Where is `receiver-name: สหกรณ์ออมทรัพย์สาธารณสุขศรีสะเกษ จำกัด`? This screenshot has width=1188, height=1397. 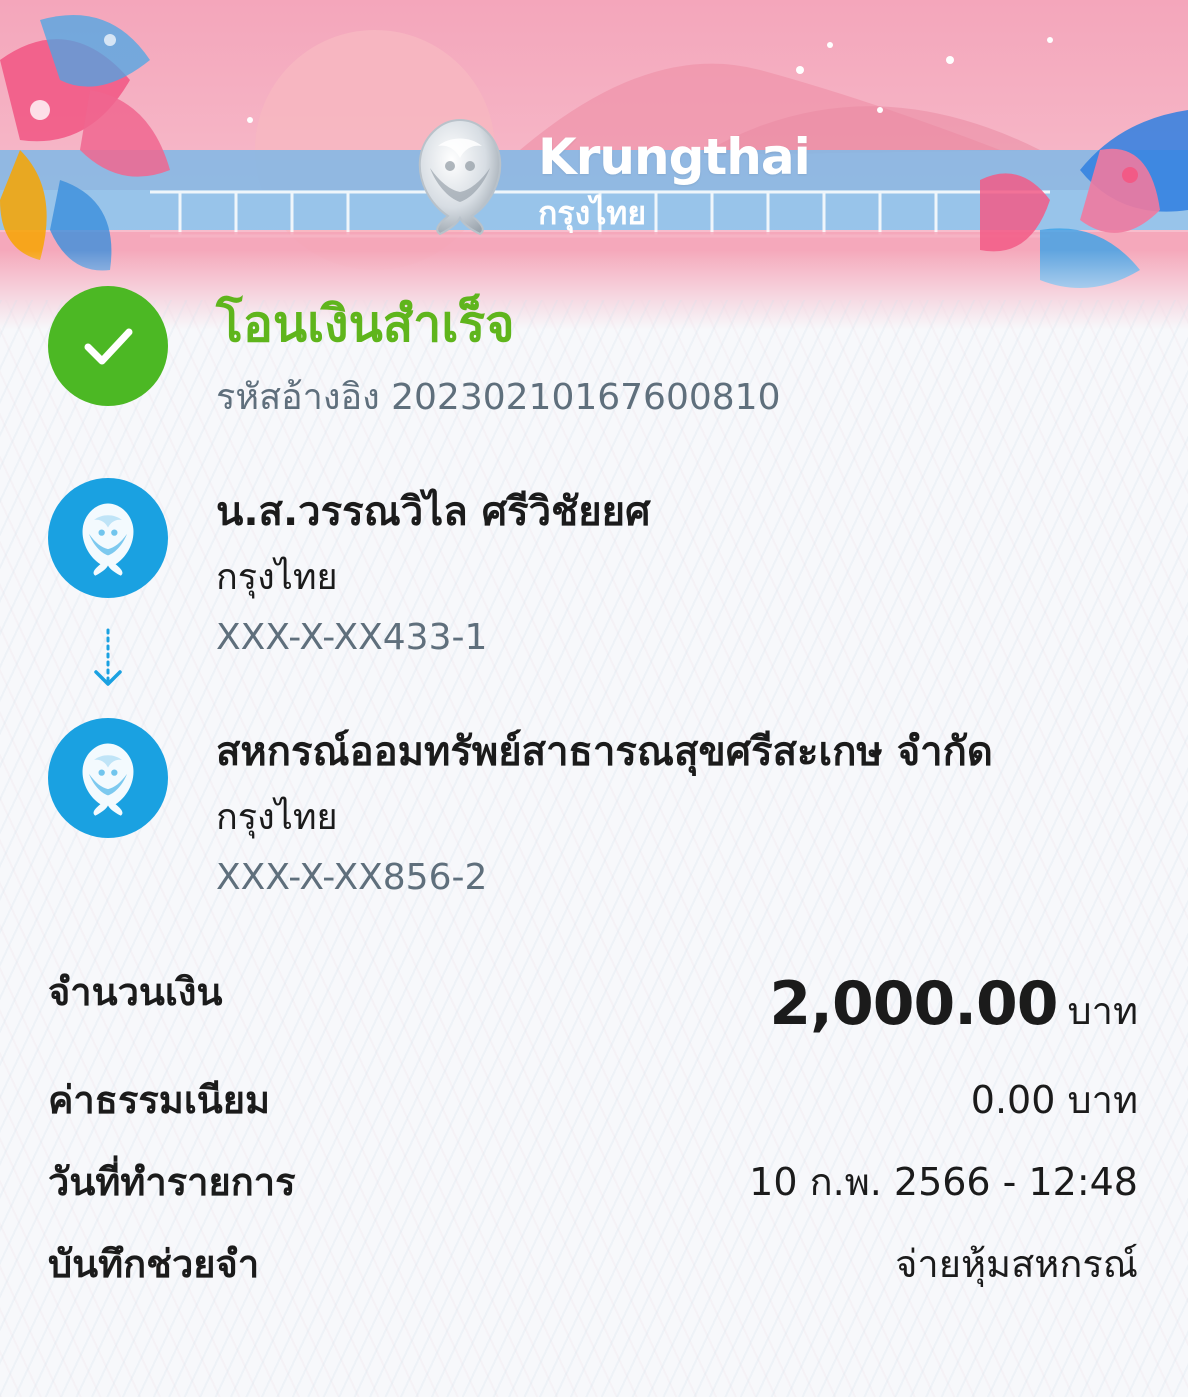 receiver-name: สหกรณ์ออมทรัพย์สาธารณสุขศรีสะเกษ จำกัด is located at coordinates (604, 752).